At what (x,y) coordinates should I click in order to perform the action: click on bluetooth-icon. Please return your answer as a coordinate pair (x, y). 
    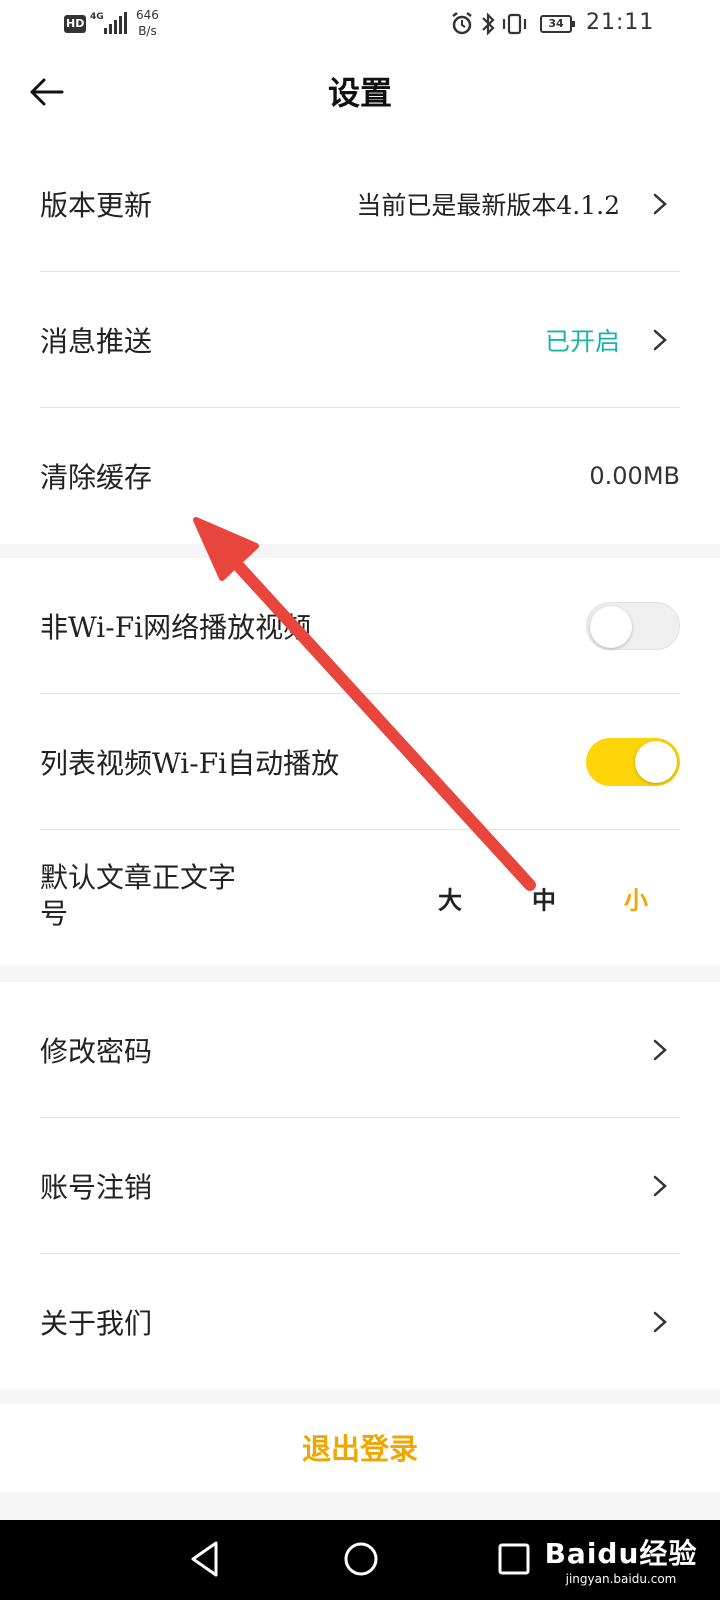
    Looking at the image, I should click on (488, 24).